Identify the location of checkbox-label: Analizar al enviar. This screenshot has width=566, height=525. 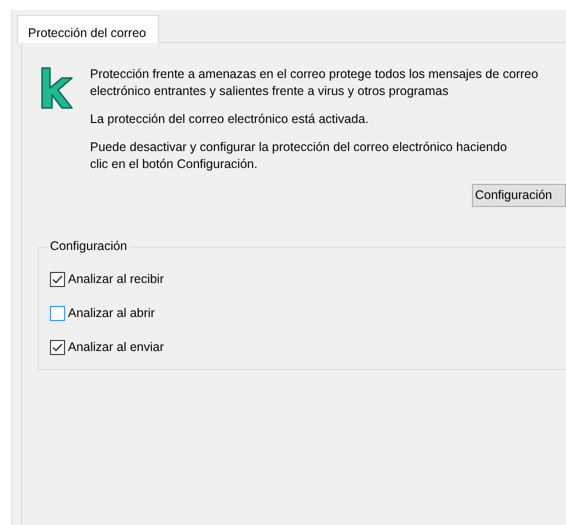
(116, 347).